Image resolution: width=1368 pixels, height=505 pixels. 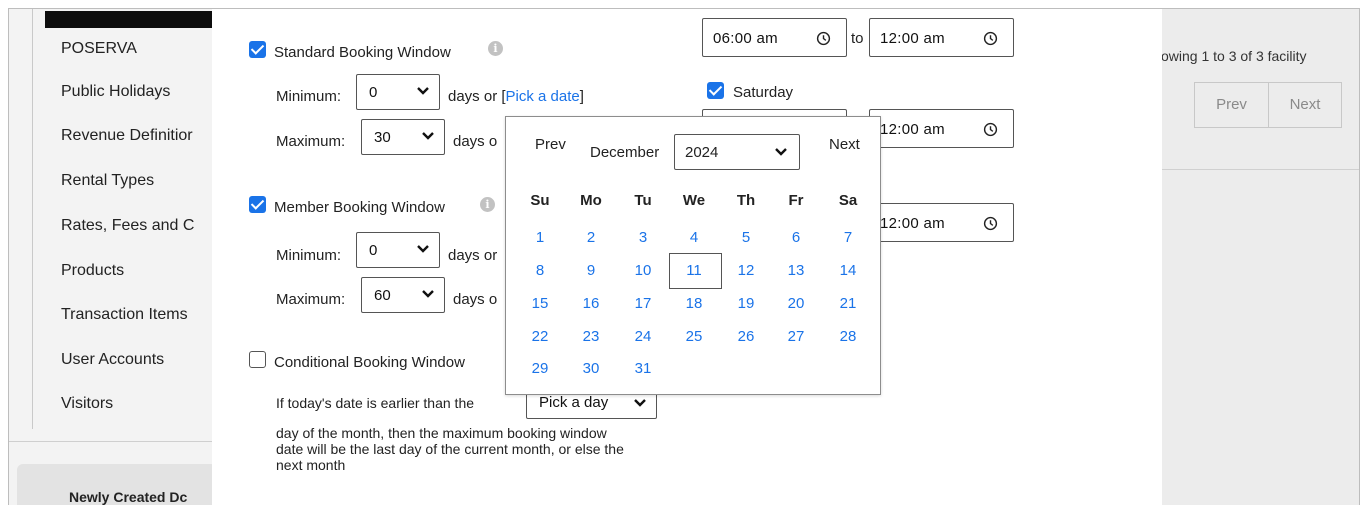 What do you see at coordinates (912, 223) in the screenshot?
I see `end-time-value-3: 12:00 am` at bounding box center [912, 223].